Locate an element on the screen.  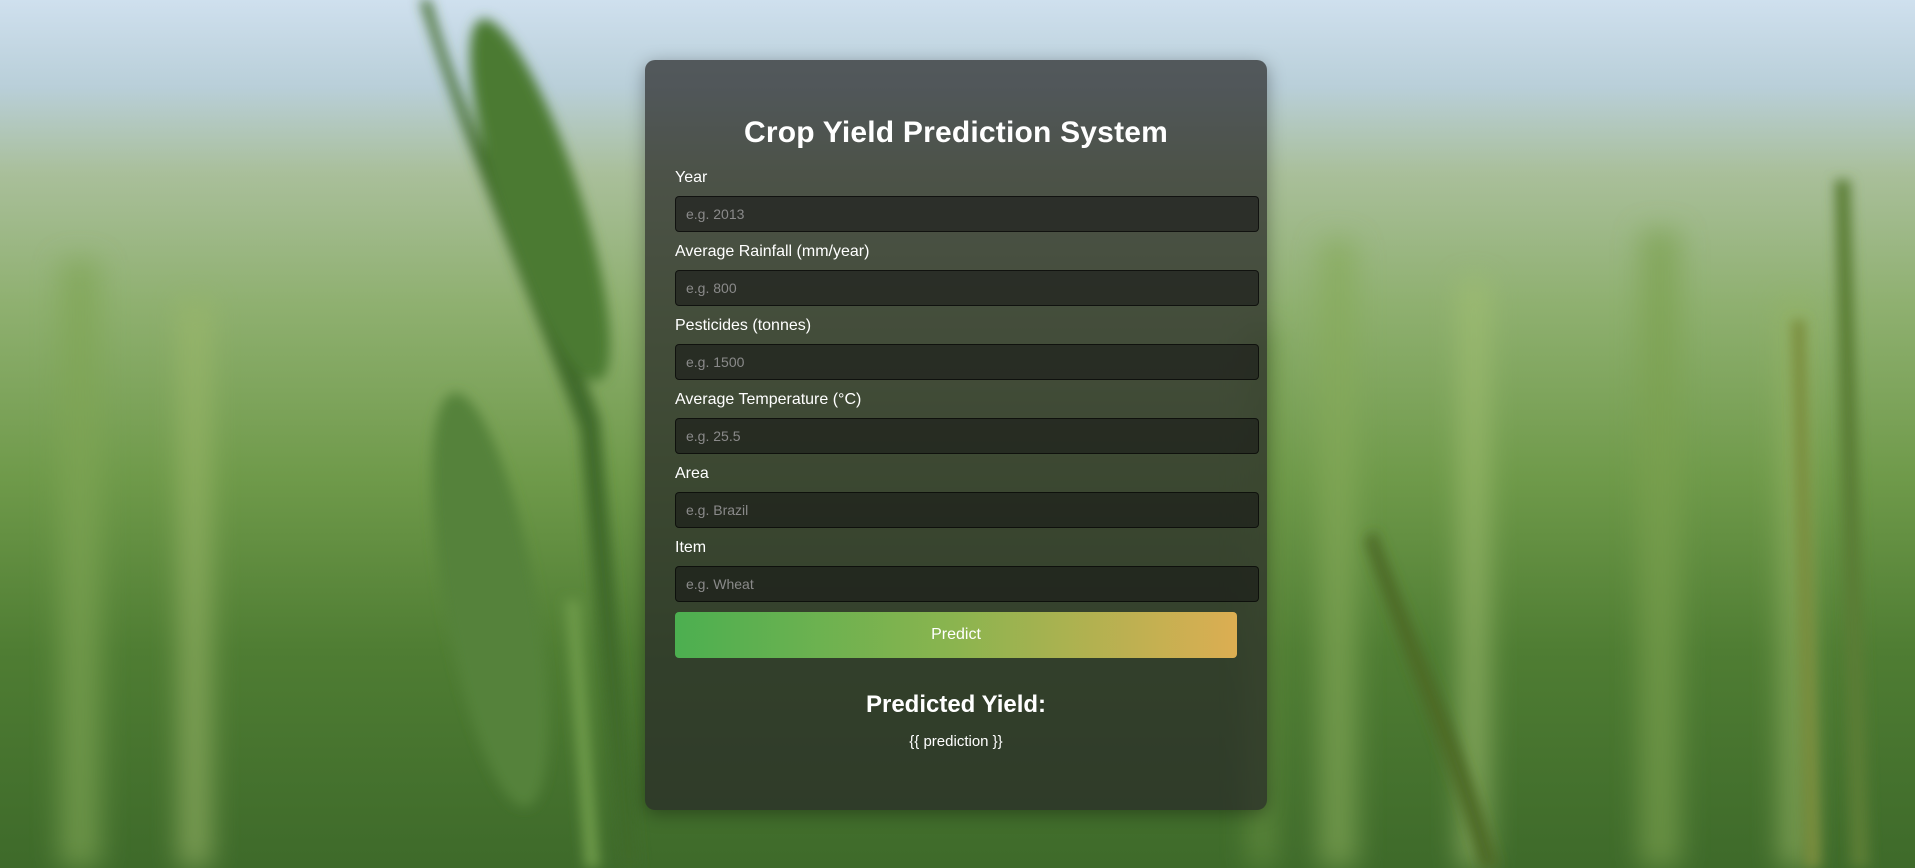
year-label: Year is located at coordinates (691, 177).